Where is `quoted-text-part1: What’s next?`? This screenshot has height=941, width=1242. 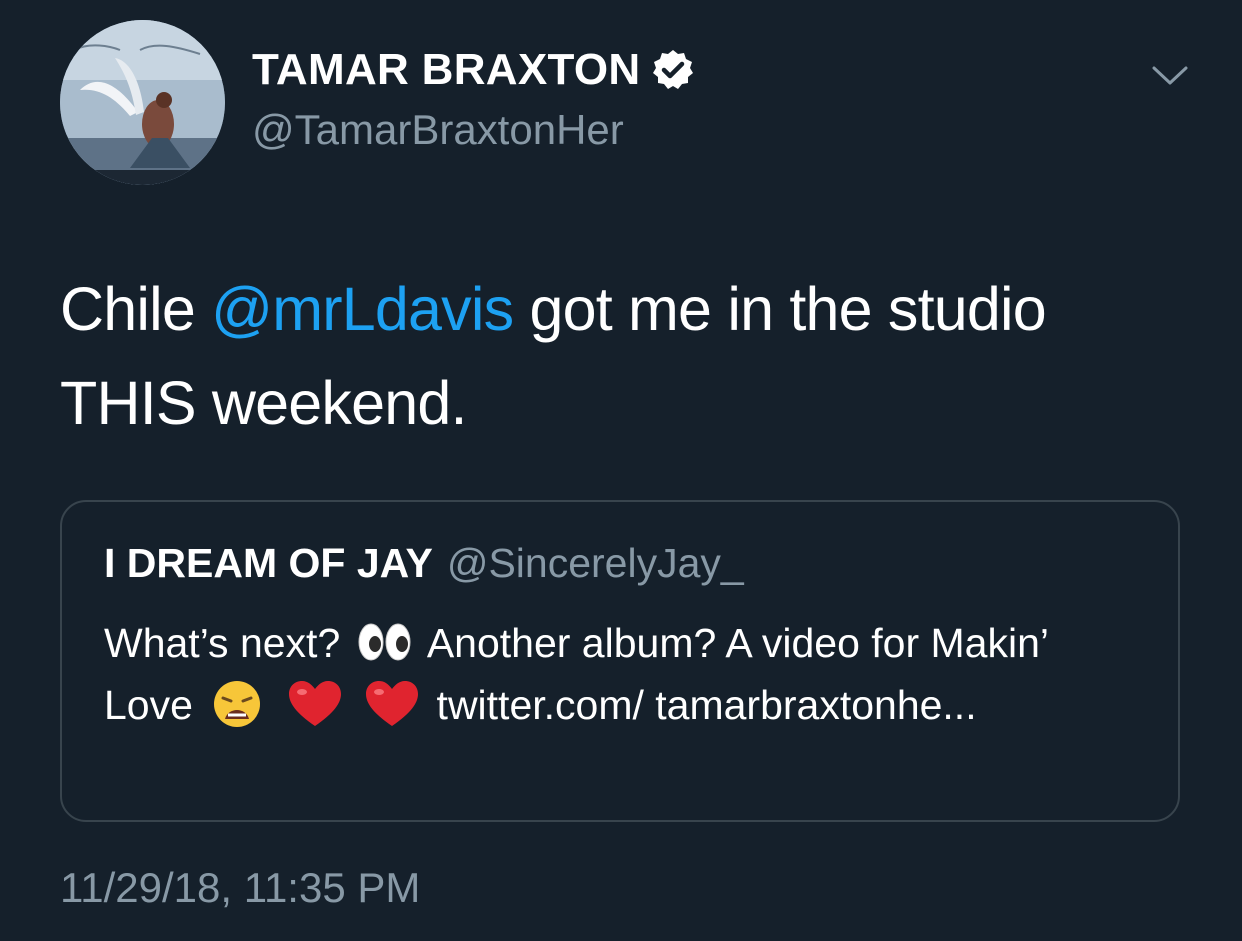
quoted-text-part1: What’s next? is located at coordinates (222, 643).